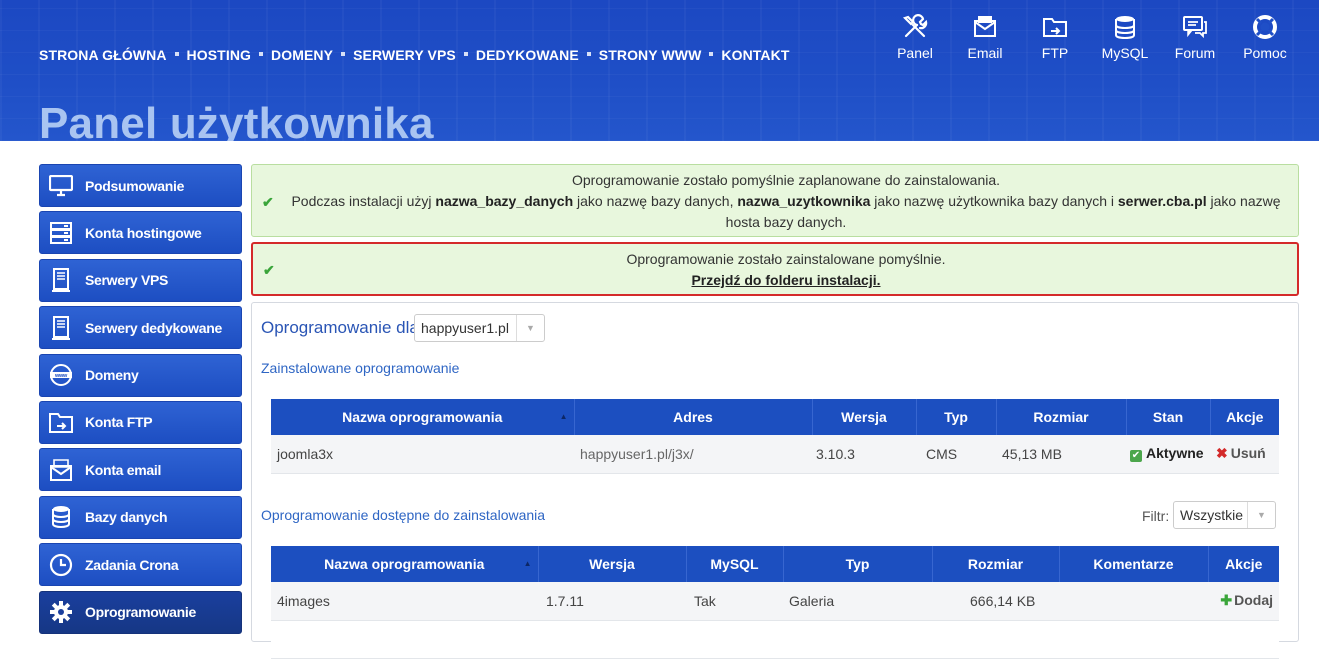 Image resolution: width=1319 pixels, height=659 pixels. What do you see at coordinates (61, 612) in the screenshot?
I see `gear-icon` at bounding box center [61, 612].